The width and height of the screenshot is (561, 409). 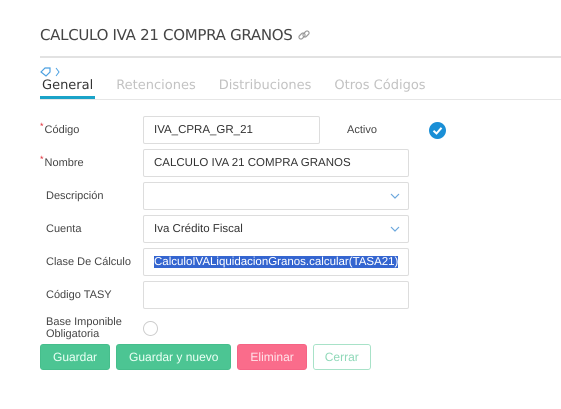 What do you see at coordinates (265, 88) in the screenshot?
I see `tab: Distribuciones` at bounding box center [265, 88].